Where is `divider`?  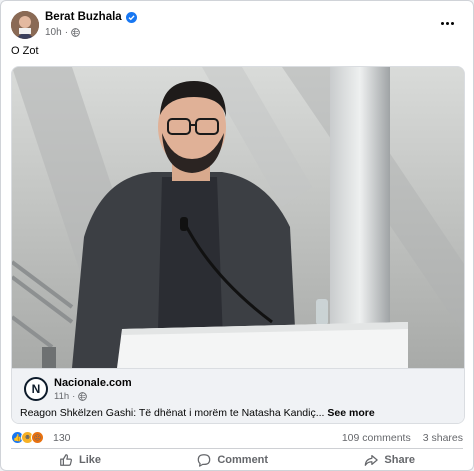 divider is located at coordinates (237, 448).